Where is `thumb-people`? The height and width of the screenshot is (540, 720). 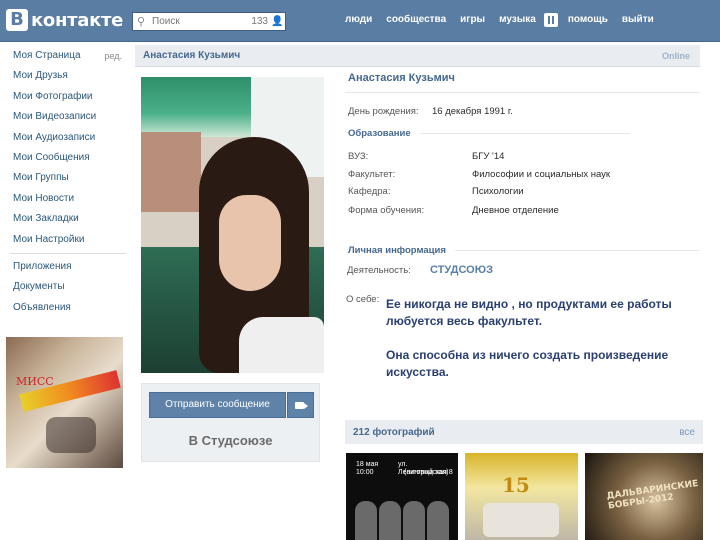
thumb-people is located at coordinates (402, 520).